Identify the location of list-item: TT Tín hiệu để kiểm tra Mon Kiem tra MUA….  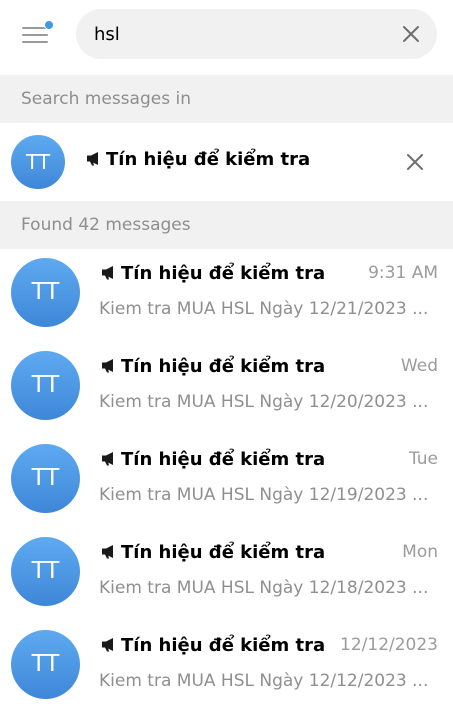
(226, 574).